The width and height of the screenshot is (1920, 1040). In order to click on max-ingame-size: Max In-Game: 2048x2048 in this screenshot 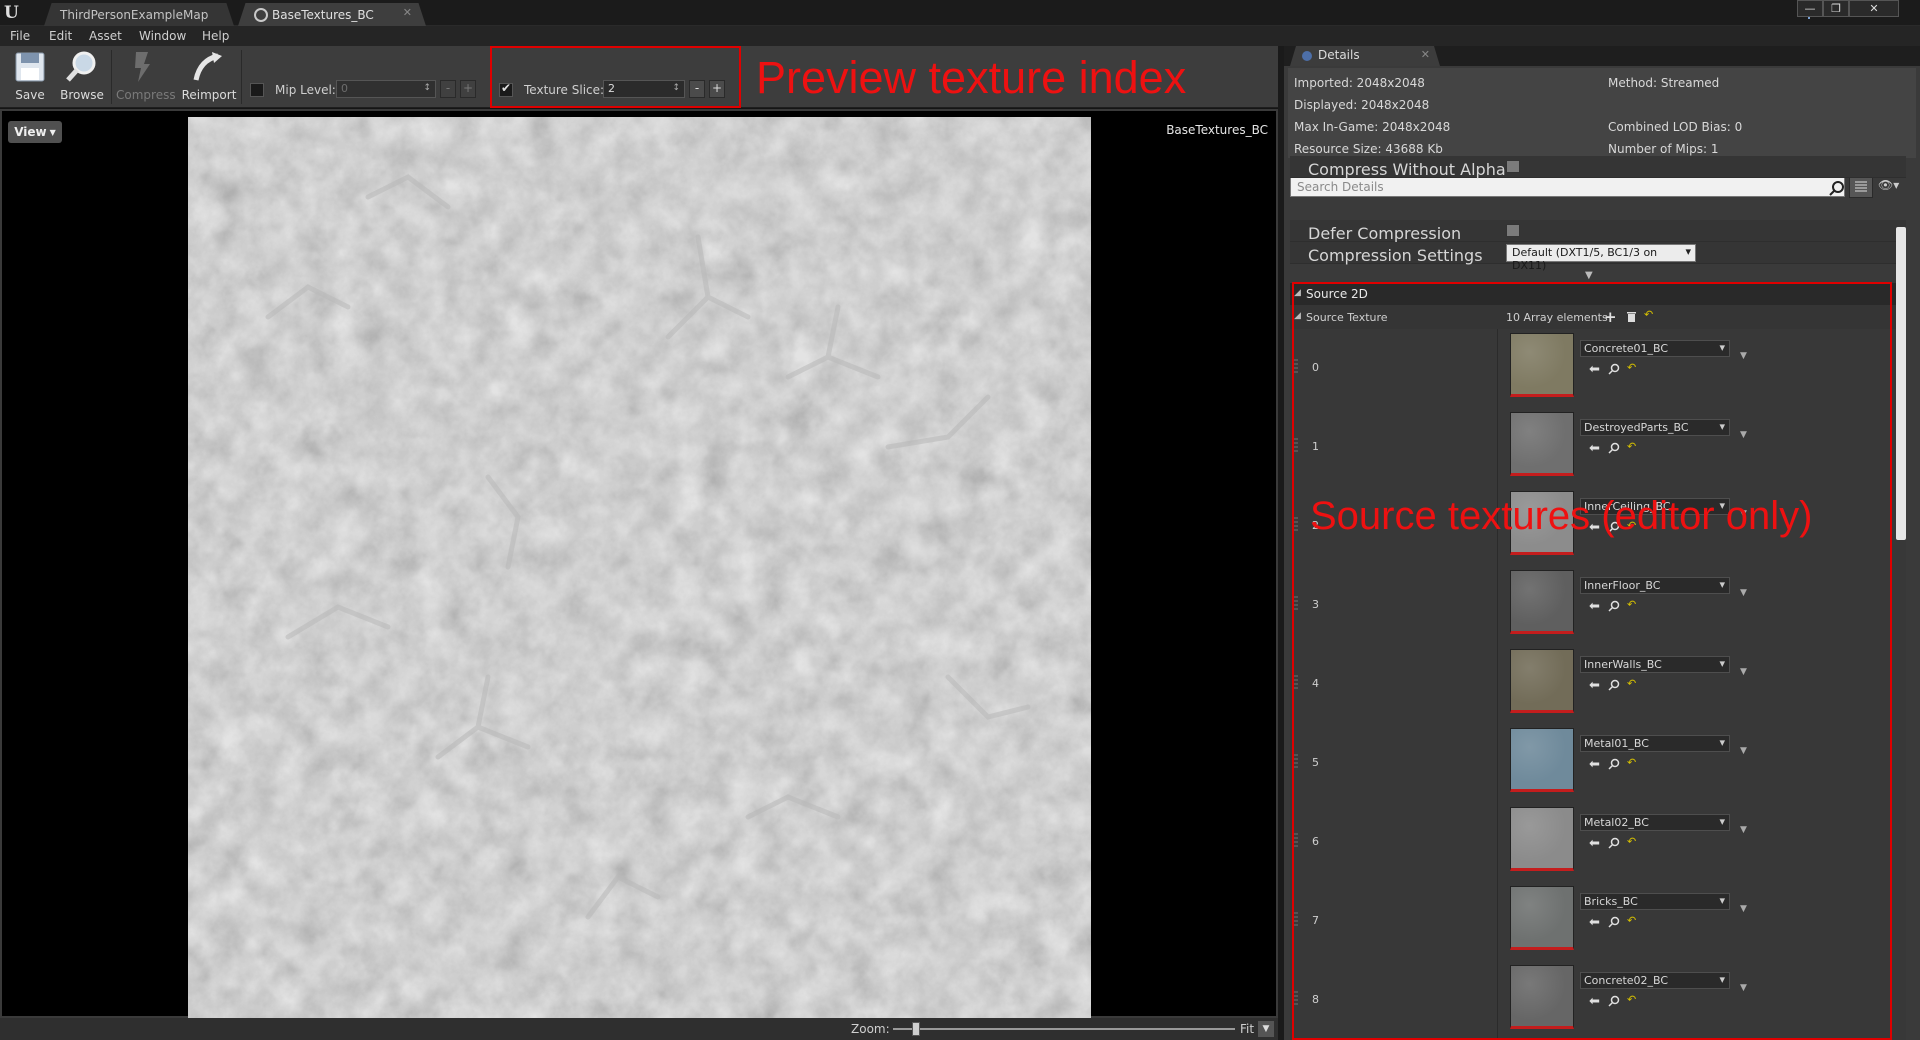, I will do `click(1372, 127)`.